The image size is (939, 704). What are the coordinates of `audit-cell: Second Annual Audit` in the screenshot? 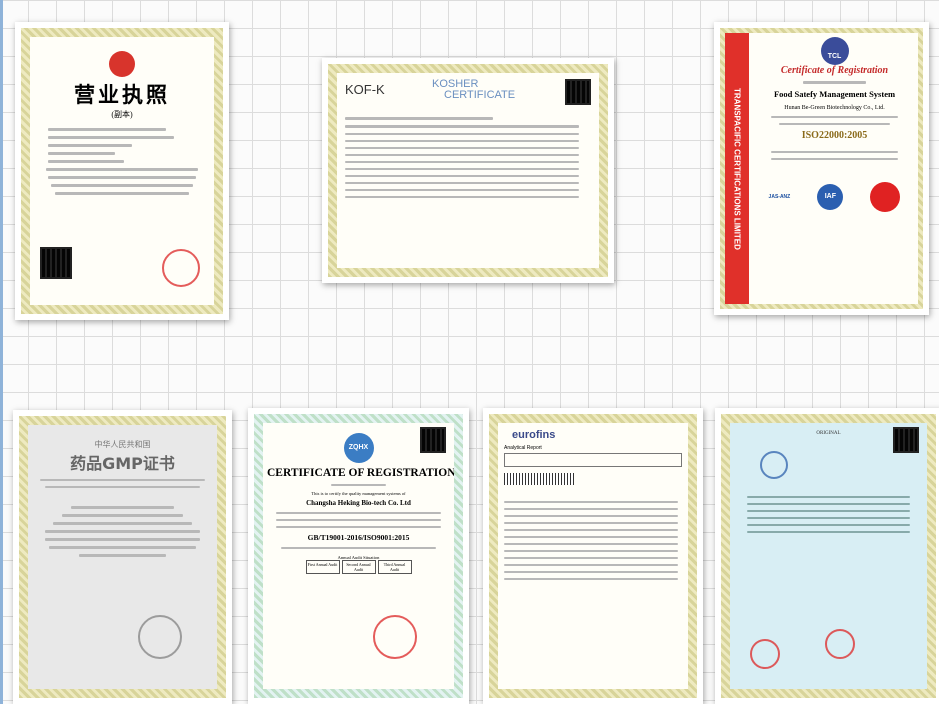 It's located at (358, 567).